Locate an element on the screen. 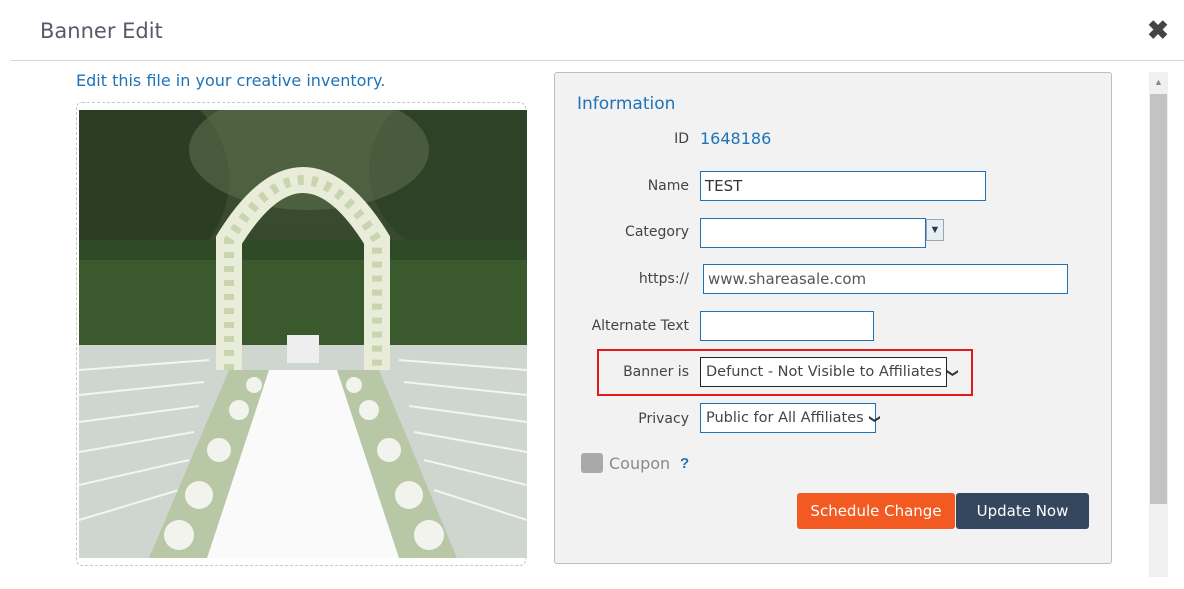  panel-title: Information is located at coordinates (626, 104).